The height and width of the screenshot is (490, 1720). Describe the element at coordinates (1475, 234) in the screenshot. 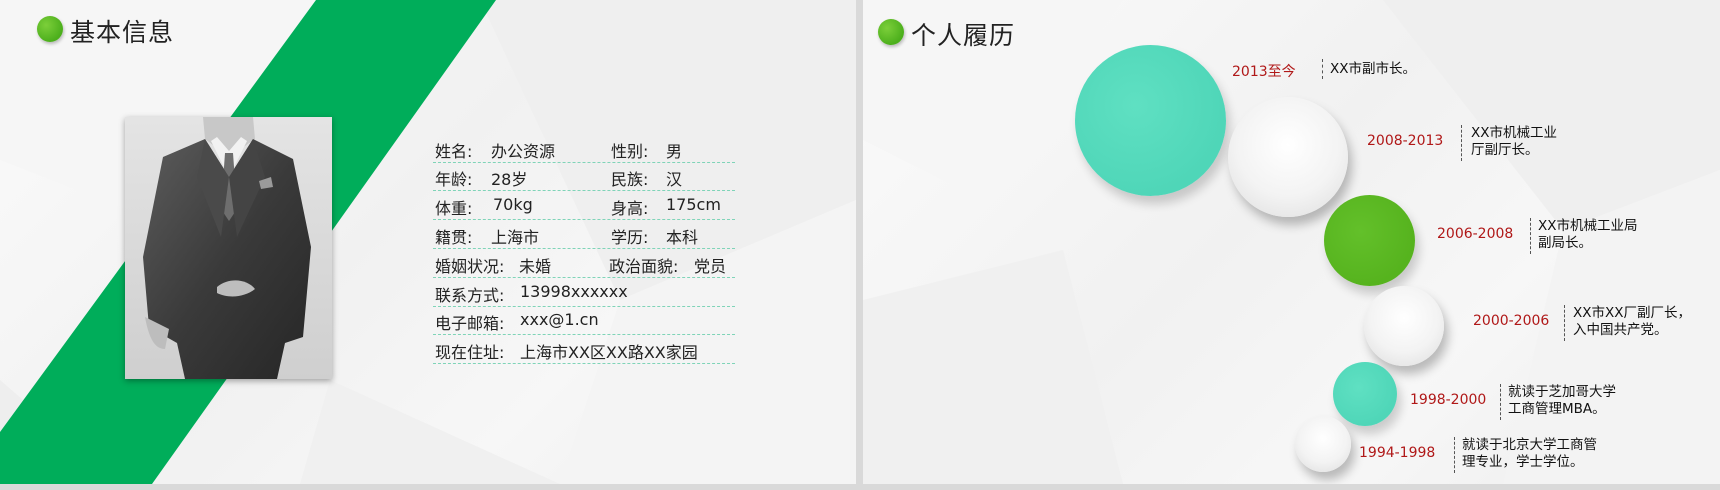

I see `timeline-year-3: 2006-2008` at that location.